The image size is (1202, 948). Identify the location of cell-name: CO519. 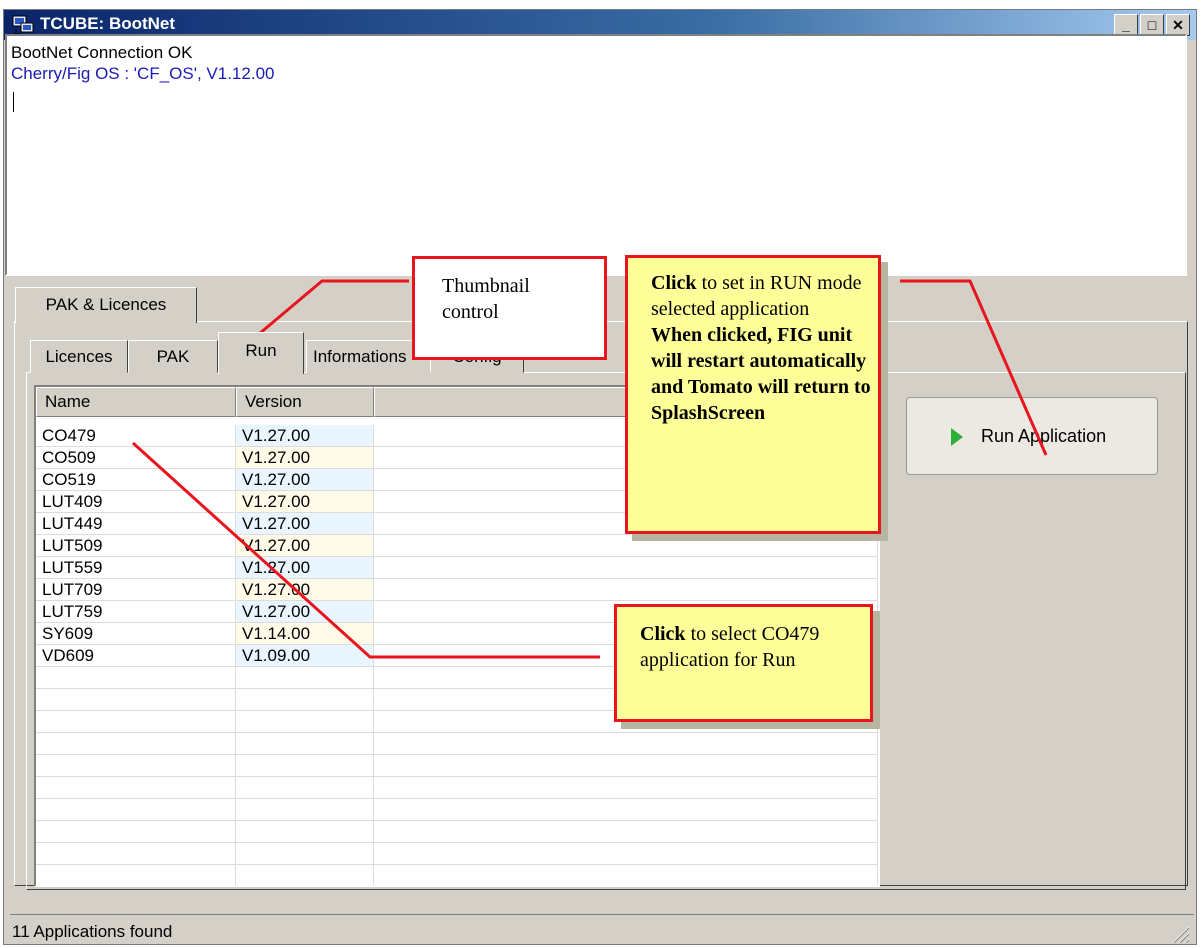
(136, 480).